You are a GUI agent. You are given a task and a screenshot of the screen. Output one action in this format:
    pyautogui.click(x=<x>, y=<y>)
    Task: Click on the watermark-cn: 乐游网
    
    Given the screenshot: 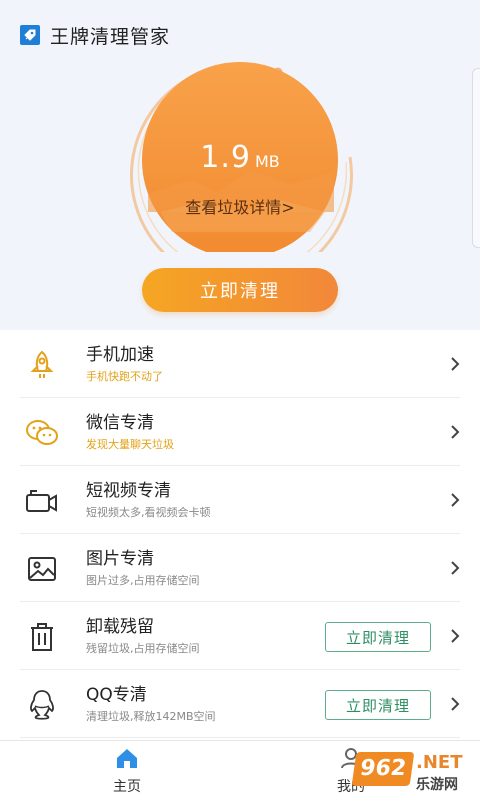 What is the action you would take?
    pyautogui.click(x=437, y=785)
    